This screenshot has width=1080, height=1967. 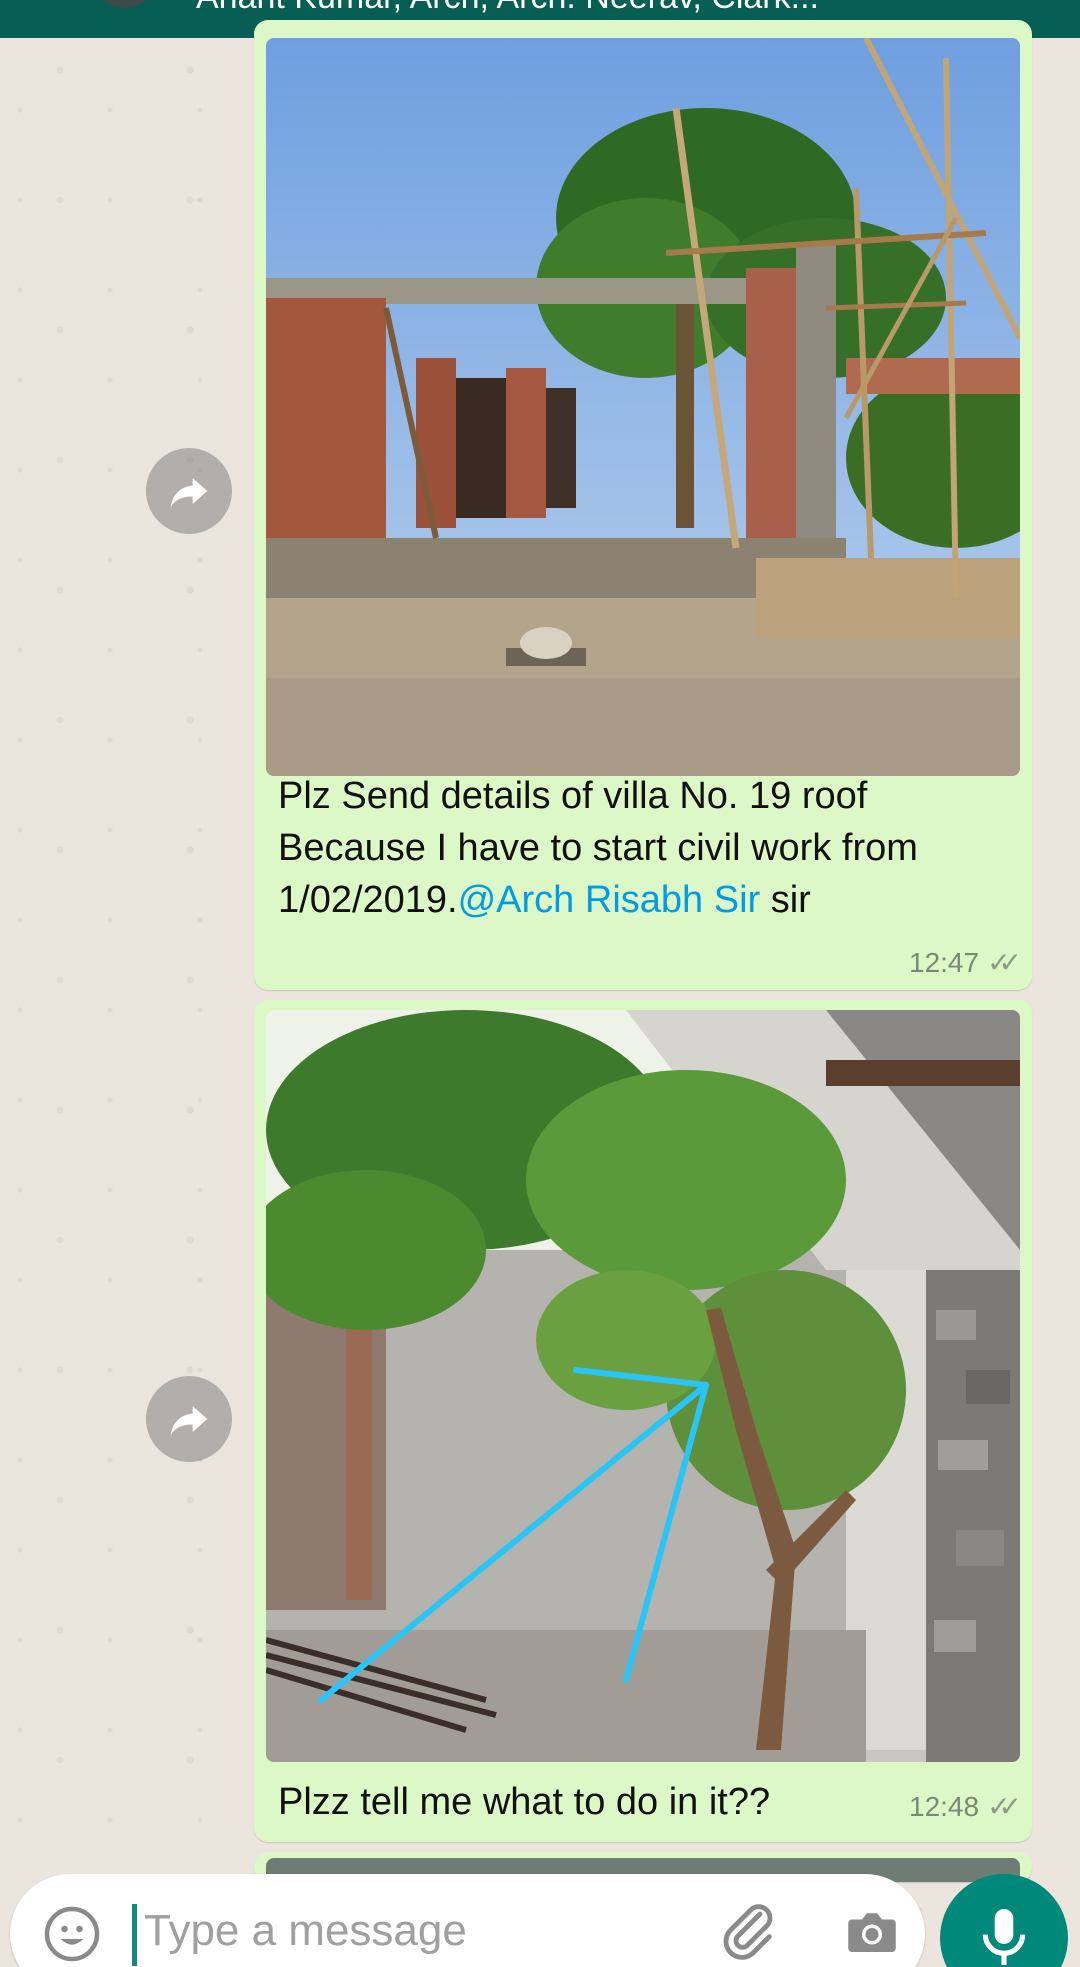 I want to click on camera-icon, so click(x=872, y=1932).